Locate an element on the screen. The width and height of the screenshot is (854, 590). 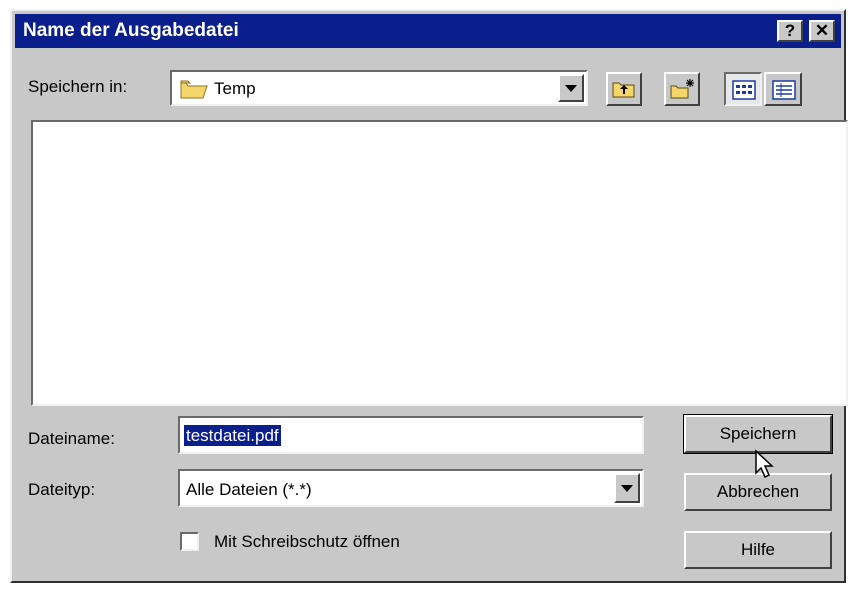
help-title-button: ? is located at coordinates (790, 31).